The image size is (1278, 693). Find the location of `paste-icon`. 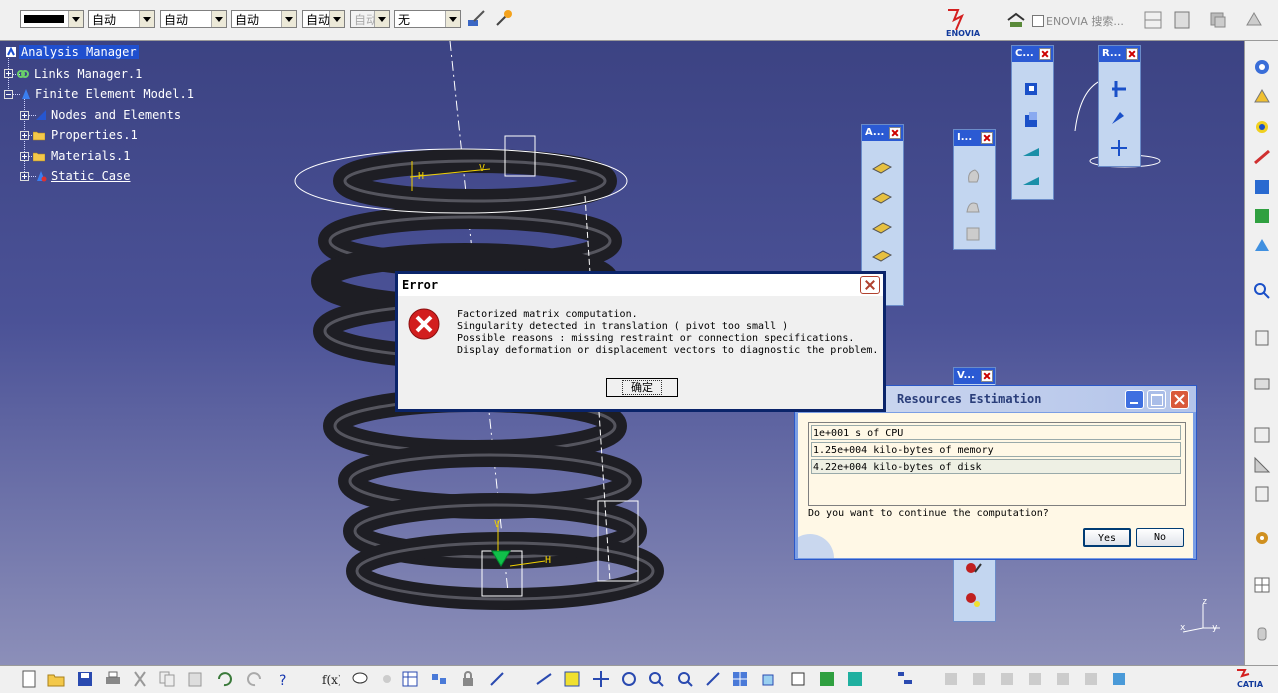

paste-icon is located at coordinates (195, 679).